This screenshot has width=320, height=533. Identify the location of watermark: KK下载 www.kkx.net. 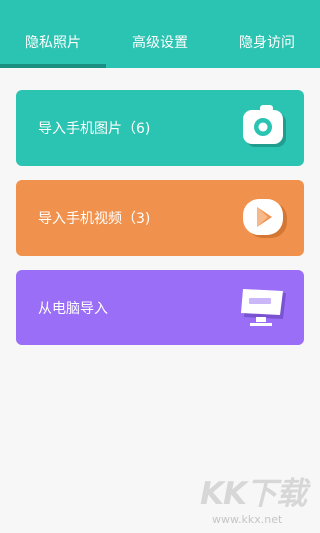
(258, 498).